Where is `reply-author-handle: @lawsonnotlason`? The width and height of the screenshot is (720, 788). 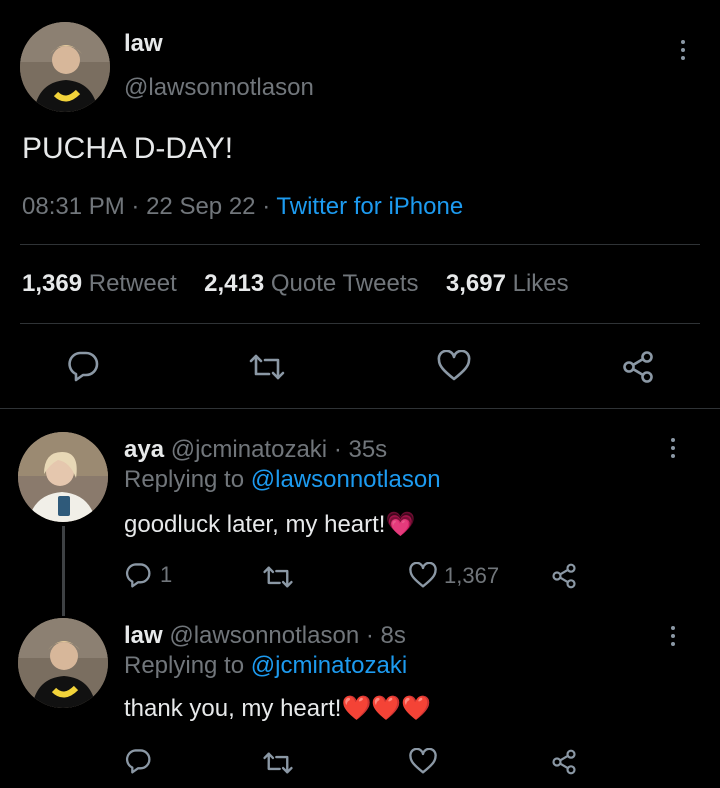 reply-author-handle: @lawsonnotlason is located at coordinates (264, 635).